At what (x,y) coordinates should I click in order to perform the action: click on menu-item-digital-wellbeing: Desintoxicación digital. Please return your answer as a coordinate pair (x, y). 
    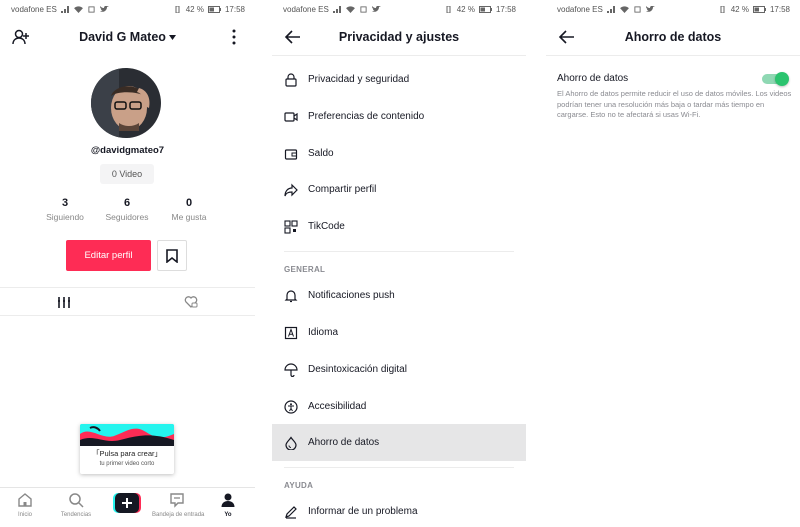
    Looking at the image, I should click on (399, 369).